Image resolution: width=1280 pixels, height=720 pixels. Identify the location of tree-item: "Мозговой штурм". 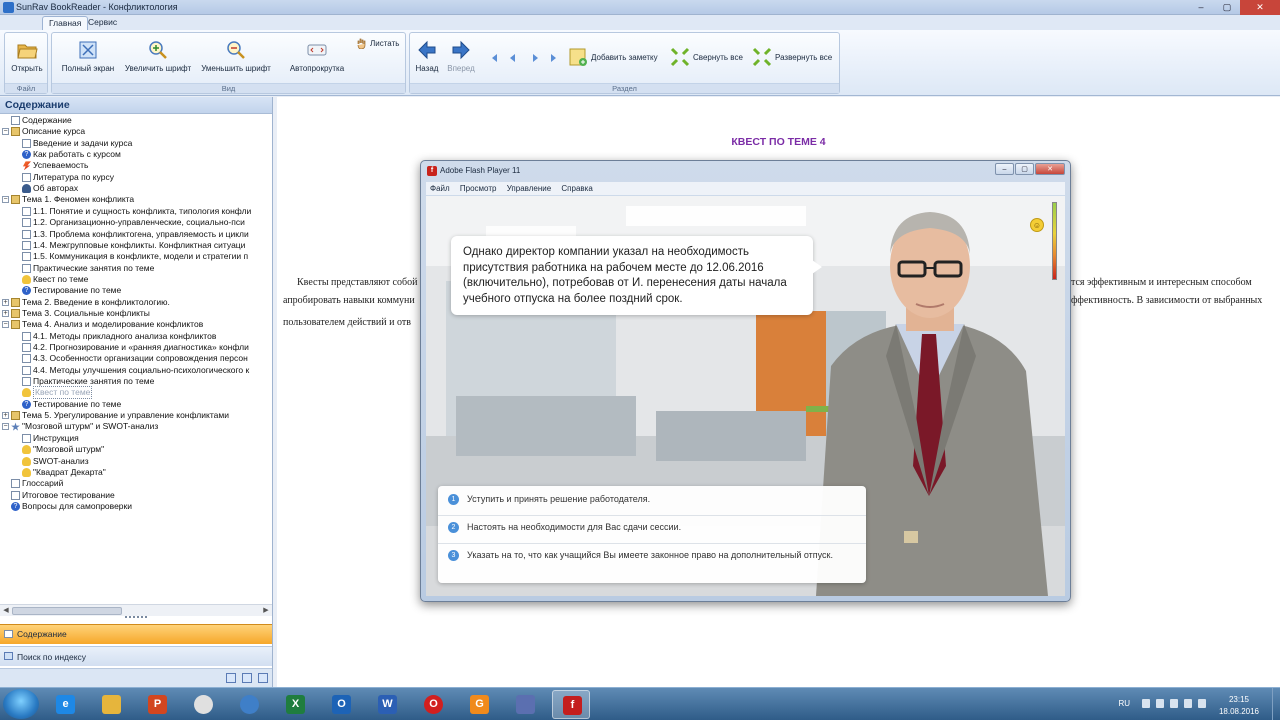
(63, 449).